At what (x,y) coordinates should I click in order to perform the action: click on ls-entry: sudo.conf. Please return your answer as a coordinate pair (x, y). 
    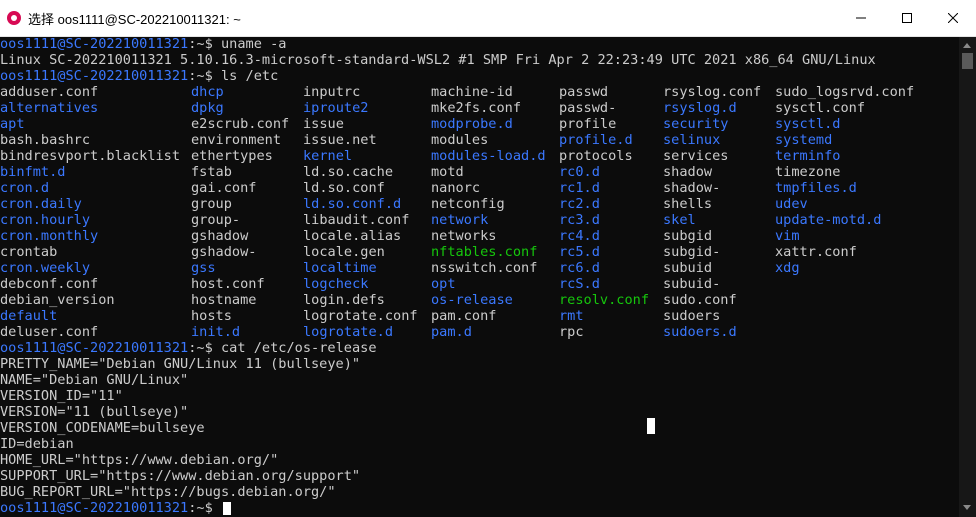
    Looking at the image, I should click on (700, 300).